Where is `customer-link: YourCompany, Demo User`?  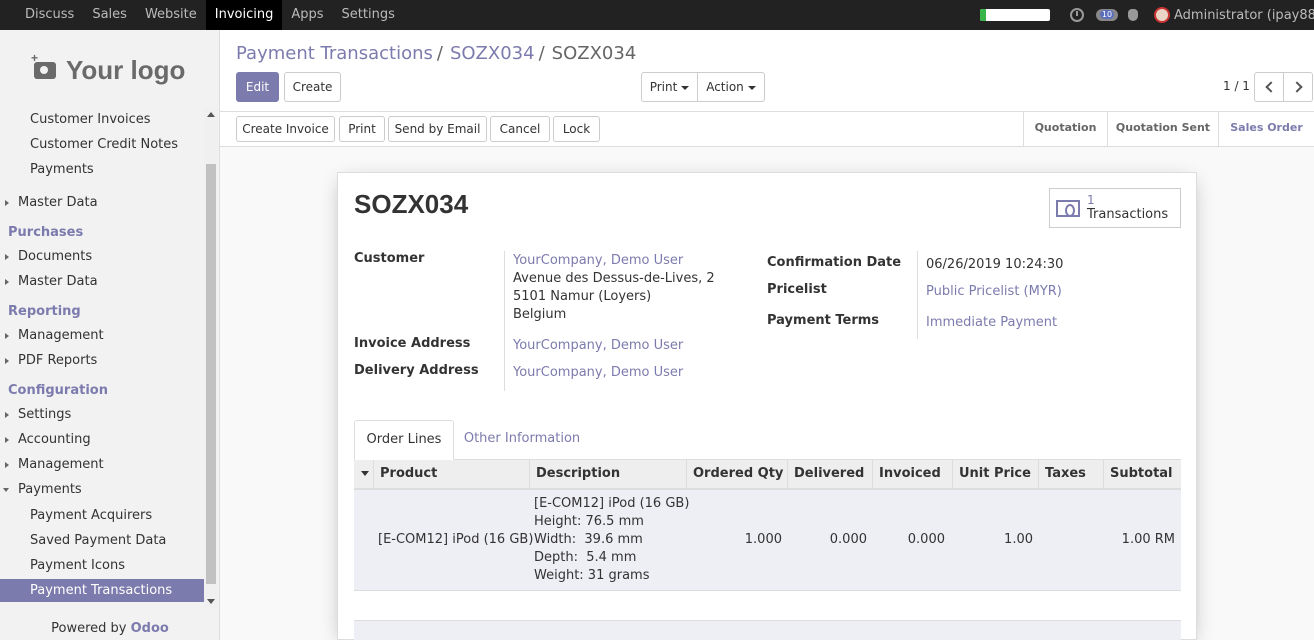
customer-link: YourCompany, Demo User is located at coordinates (598, 260).